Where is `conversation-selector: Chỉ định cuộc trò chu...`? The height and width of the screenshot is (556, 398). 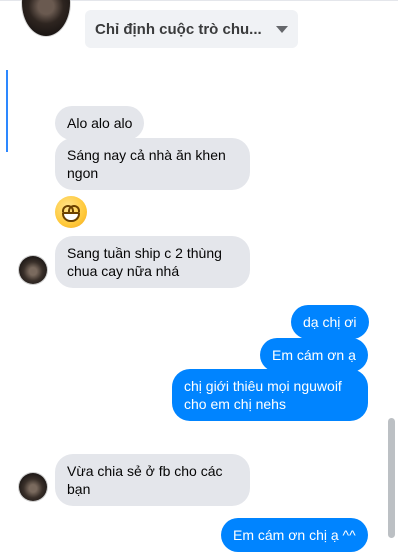 conversation-selector: Chỉ định cuộc trò chu... is located at coordinates (191, 29).